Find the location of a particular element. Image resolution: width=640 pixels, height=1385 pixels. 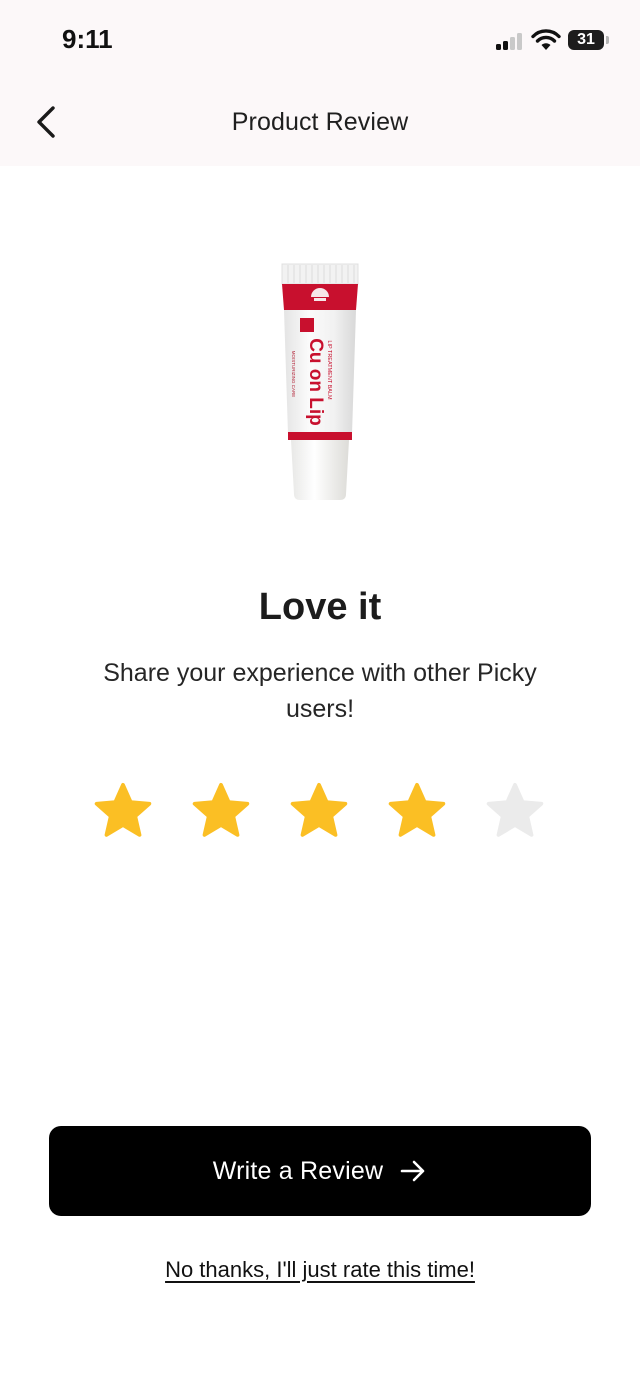

battery-level: 31 is located at coordinates (586, 39).